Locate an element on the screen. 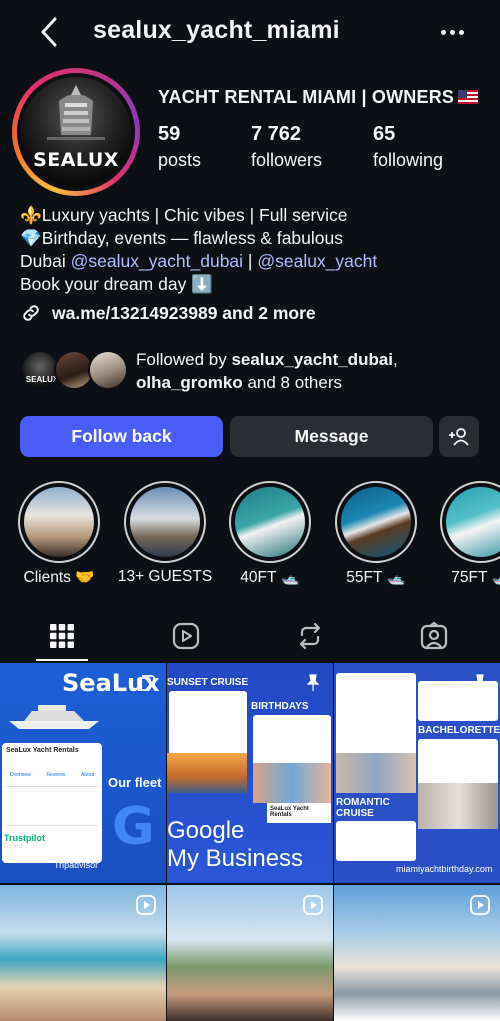  google-logo-icon: G is located at coordinates (133, 827).